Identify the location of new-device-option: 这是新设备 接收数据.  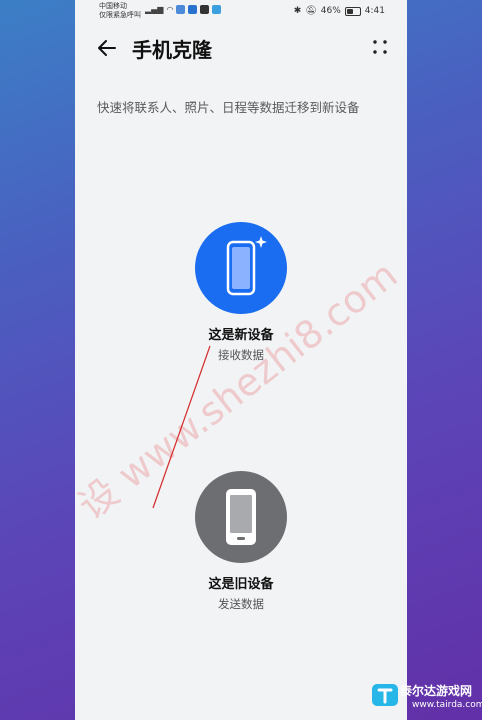
(241, 292).